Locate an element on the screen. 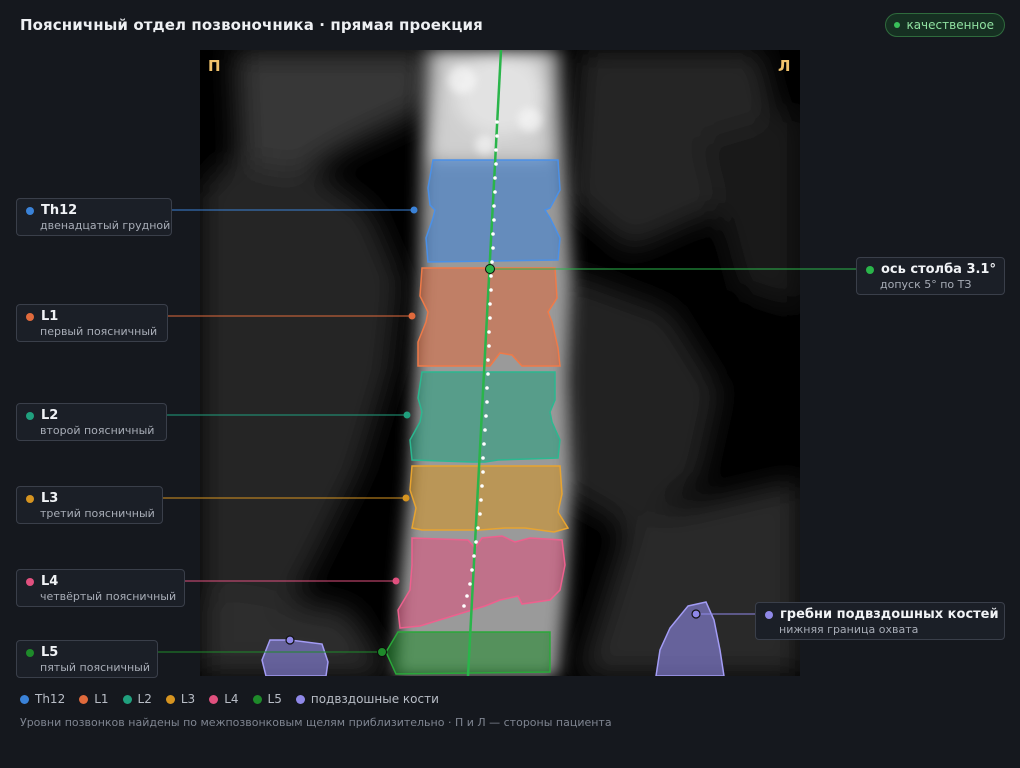 The height and width of the screenshot is (768, 1020). legend-item-l5: L5 is located at coordinates (267, 699).